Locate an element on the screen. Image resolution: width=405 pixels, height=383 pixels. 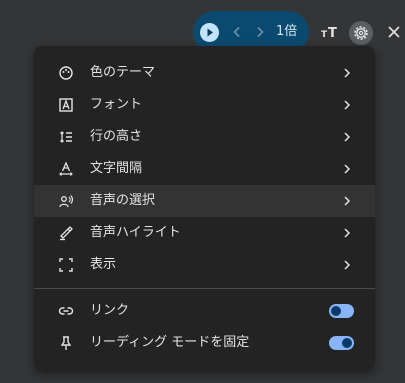
close-icon is located at coordinates (394, 32).